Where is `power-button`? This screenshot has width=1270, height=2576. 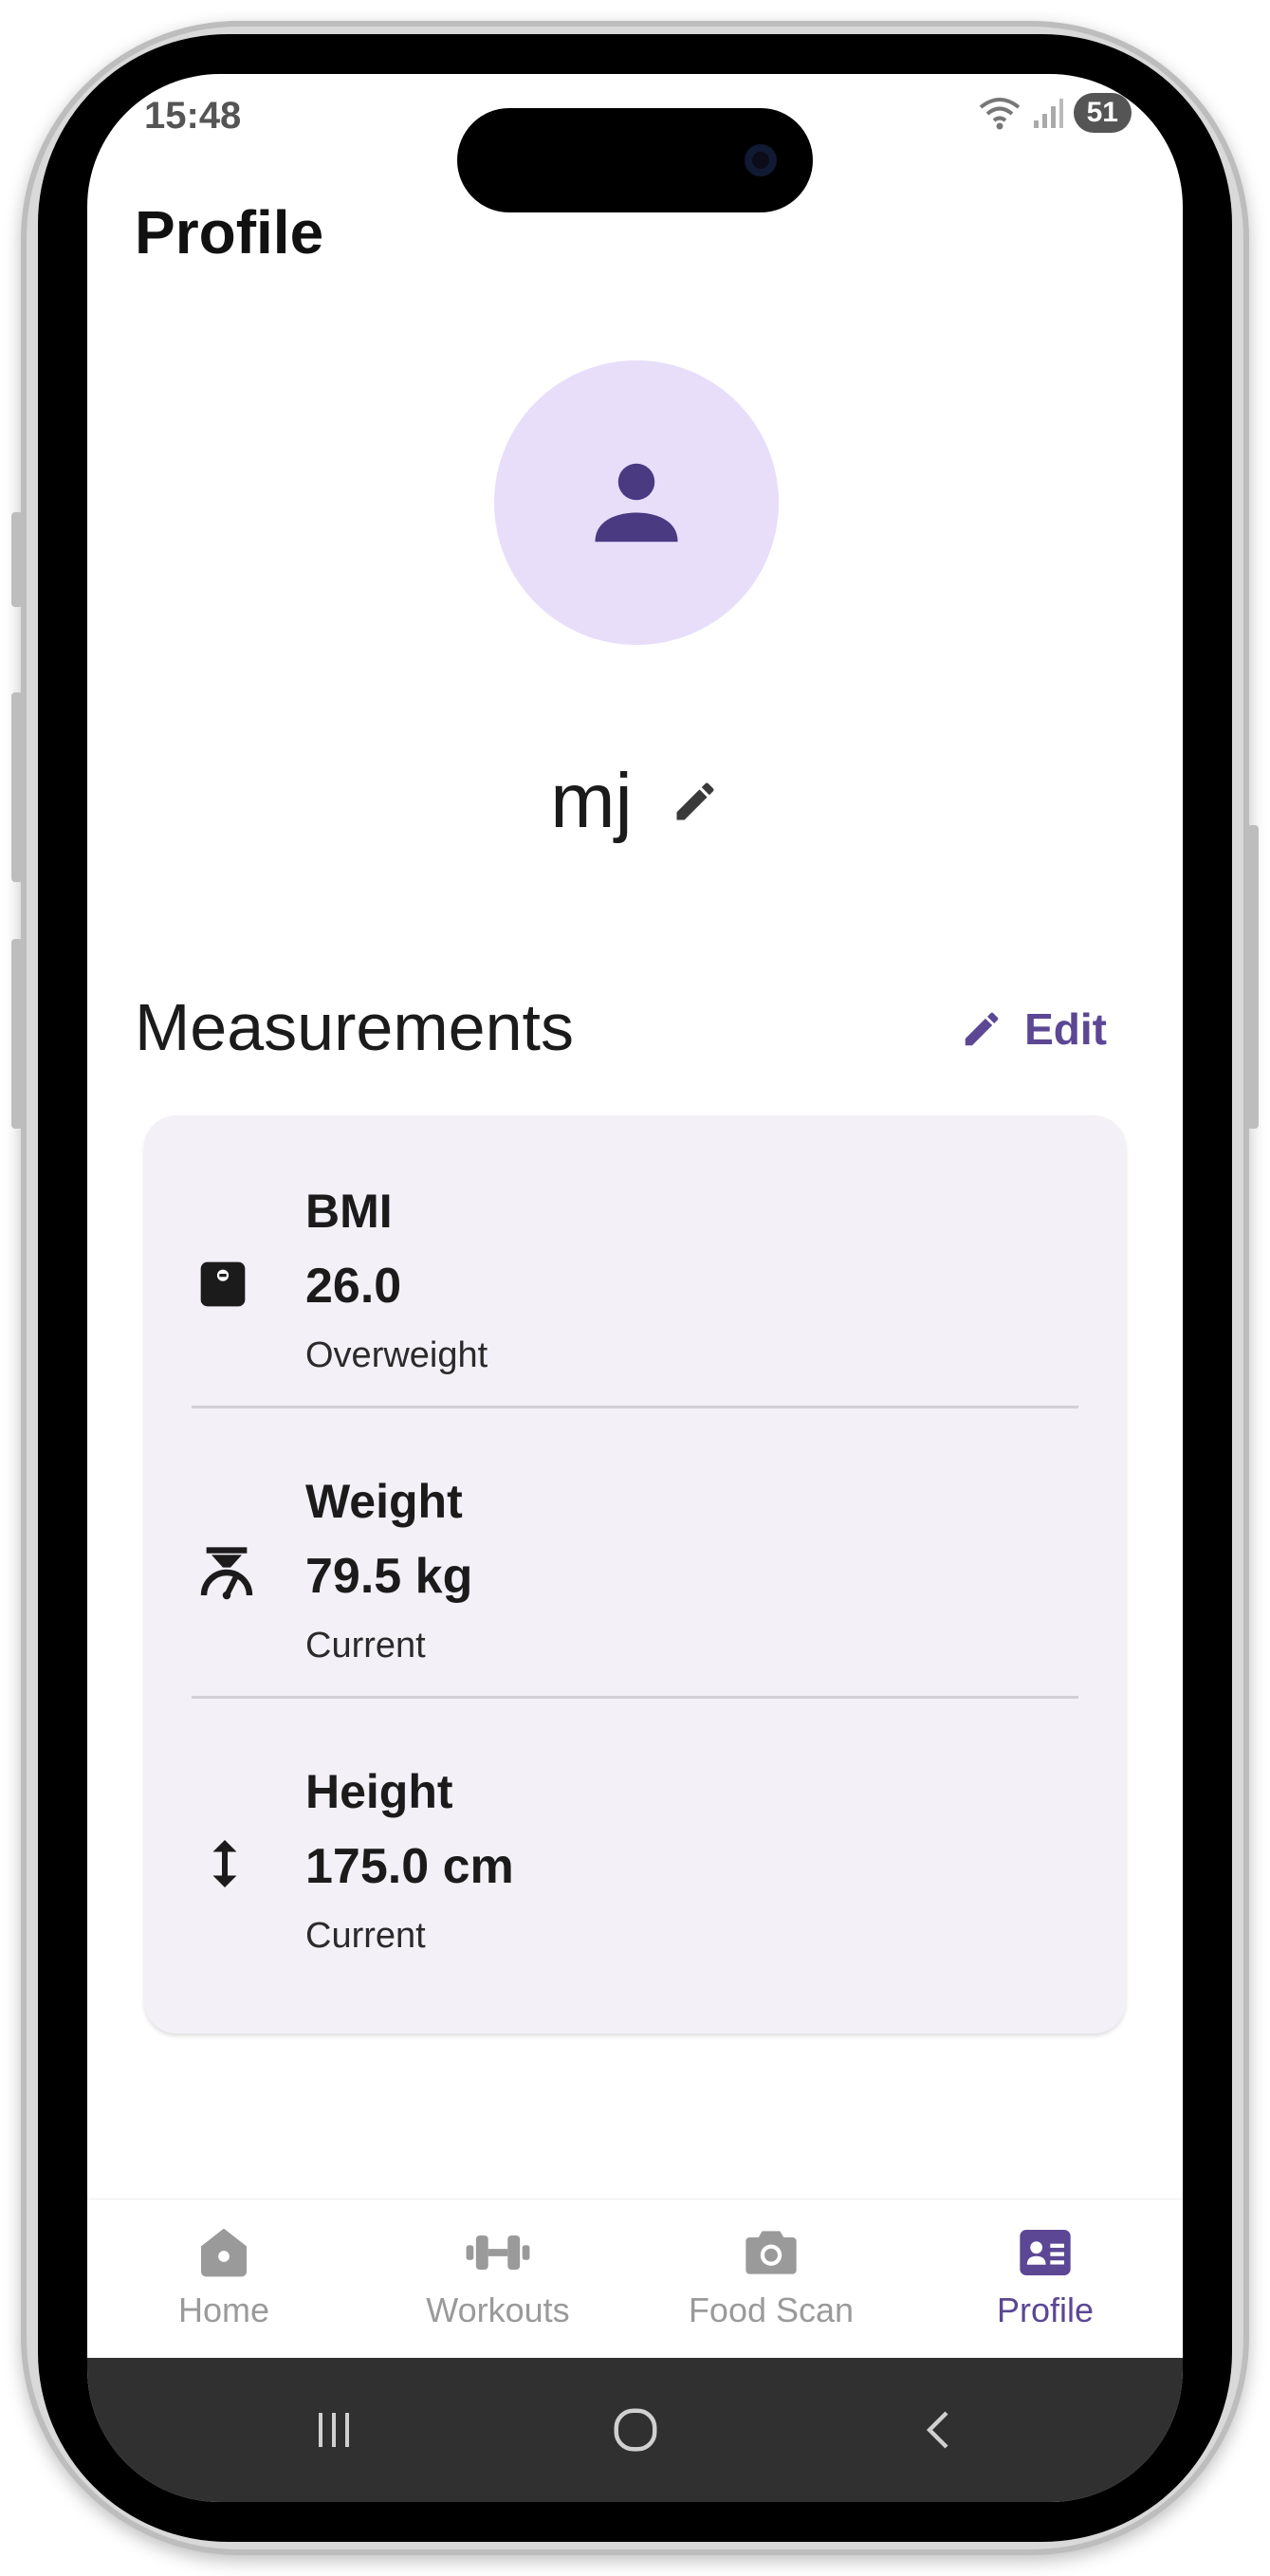 power-button is located at coordinates (1253, 977).